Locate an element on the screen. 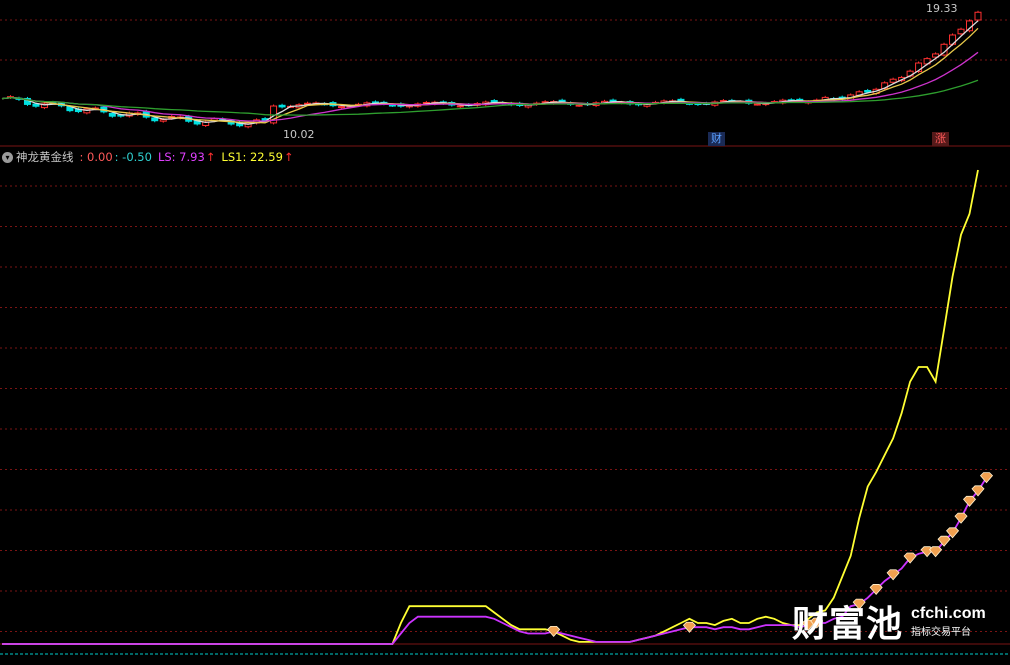  event-badge-zhang: 涨 is located at coordinates (940, 139).